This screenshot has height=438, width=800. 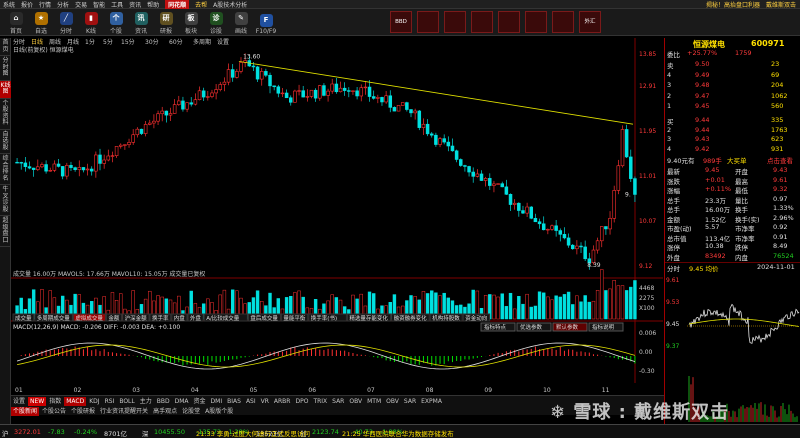 What do you see at coordinates (294, 318) in the screenshot?
I see `indicator-tab-label: 量能平衡` at bounding box center [294, 318].